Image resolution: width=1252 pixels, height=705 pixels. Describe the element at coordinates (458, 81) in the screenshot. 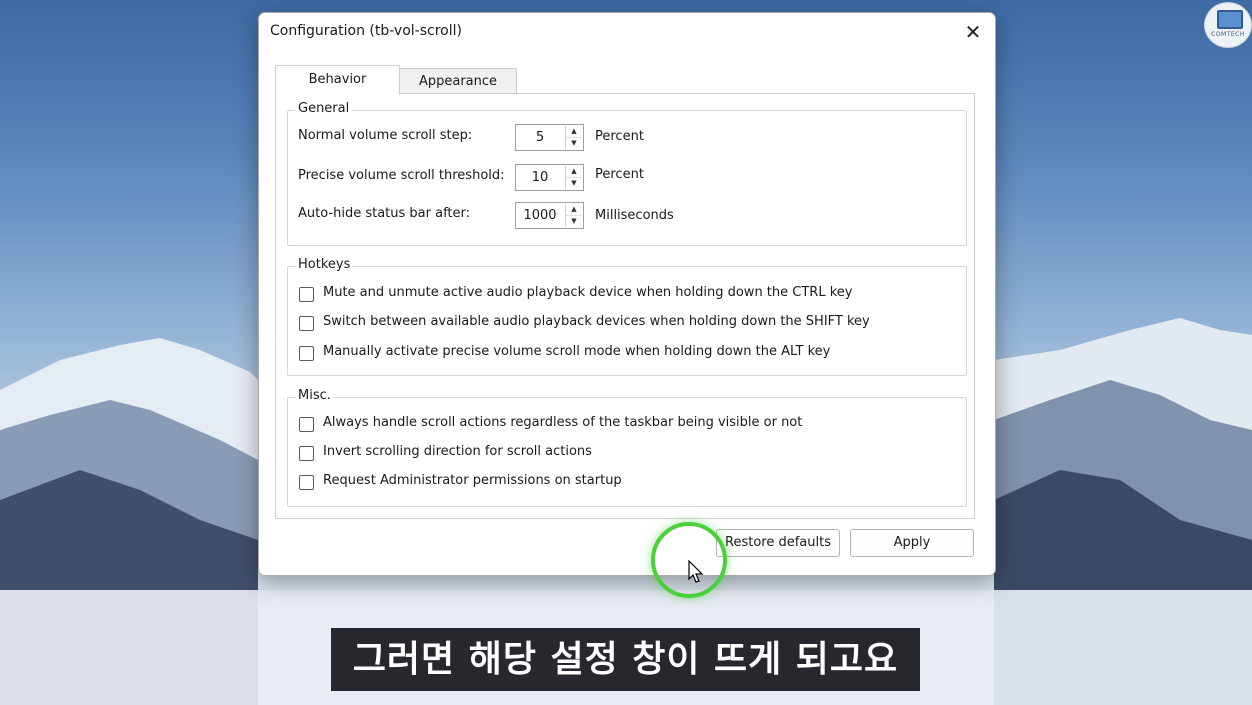

I see `tab-appearance: Appearance` at that location.